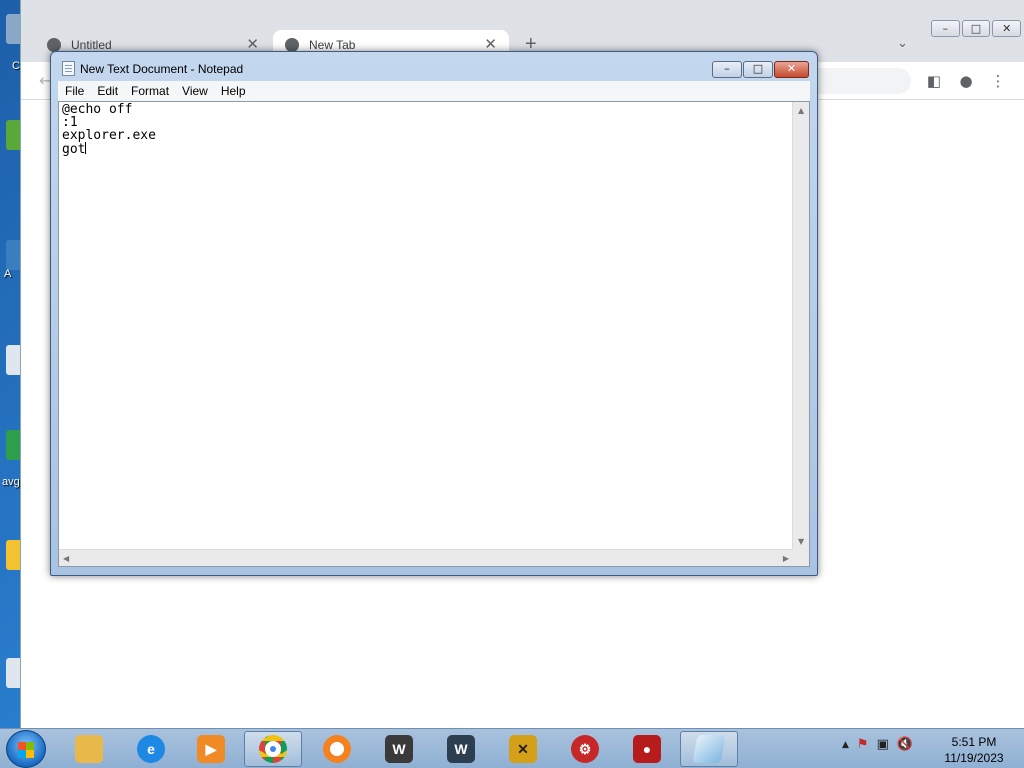  I want to click on menu-bar: File Edit Format View Help, so click(434, 91).